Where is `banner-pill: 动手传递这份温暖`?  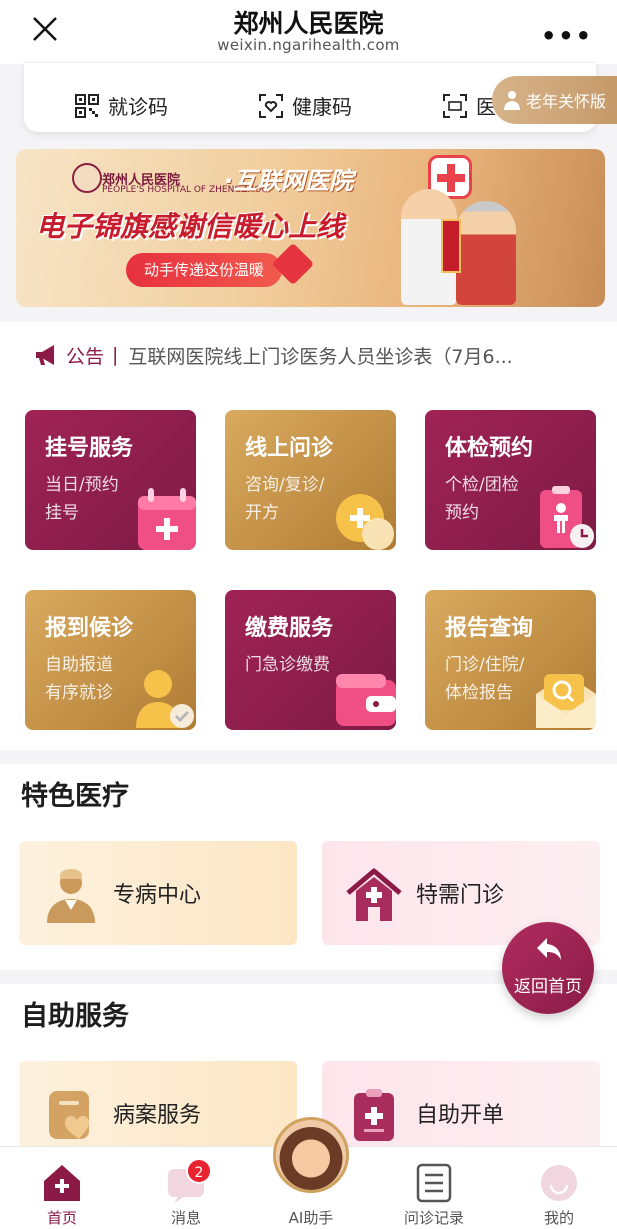
banner-pill: 动手传递这份温暖 is located at coordinates (204, 270).